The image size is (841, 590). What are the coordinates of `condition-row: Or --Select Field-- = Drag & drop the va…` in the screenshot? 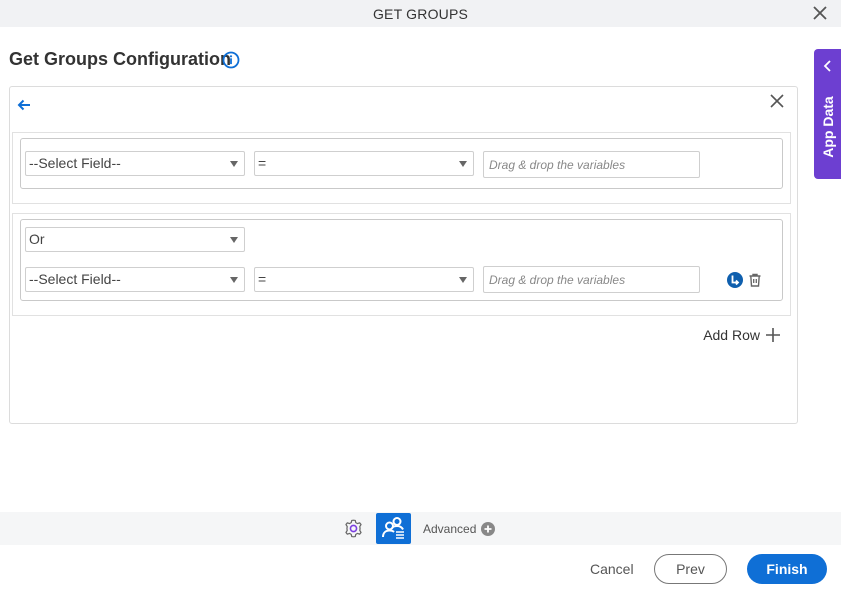 It's located at (401, 260).